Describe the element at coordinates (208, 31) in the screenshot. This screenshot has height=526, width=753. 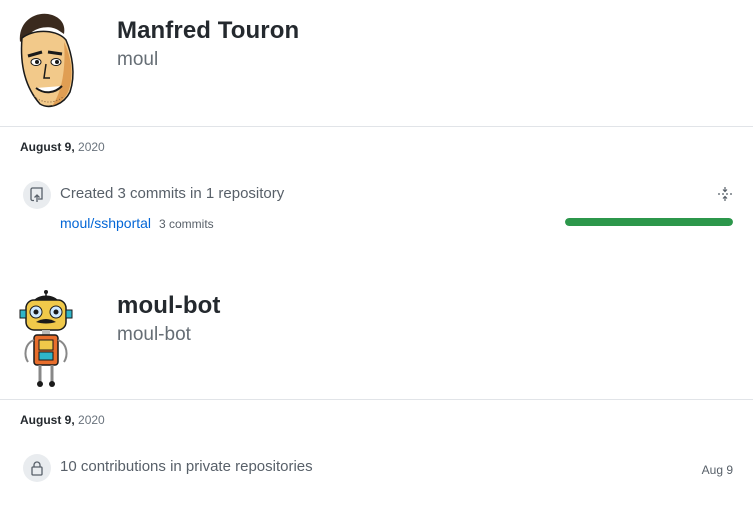
I see `profile-name: Manfred Touron` at that location.